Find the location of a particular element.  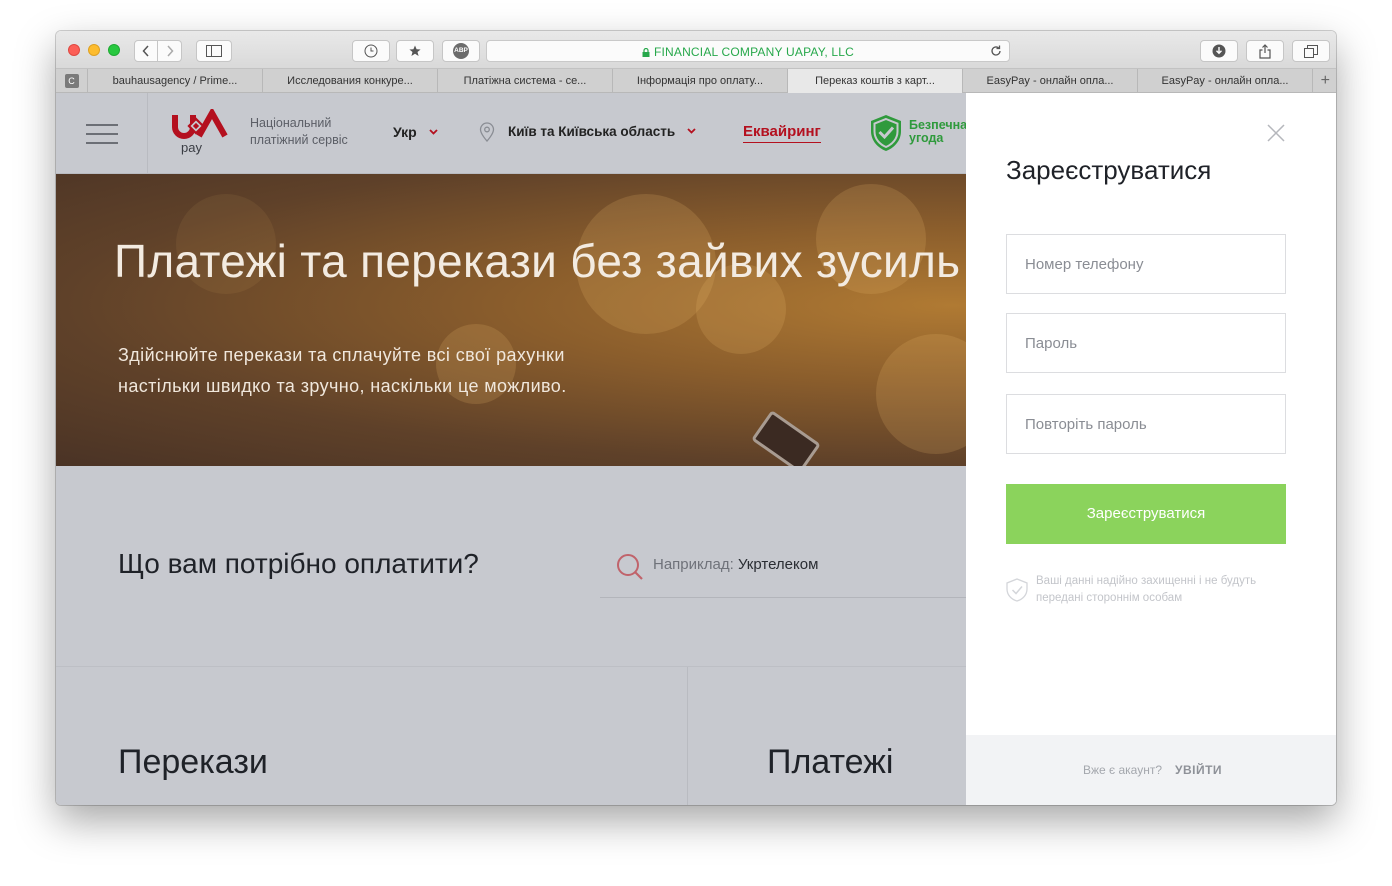

national-line-1: Національний is located at coordinates (291, 123).